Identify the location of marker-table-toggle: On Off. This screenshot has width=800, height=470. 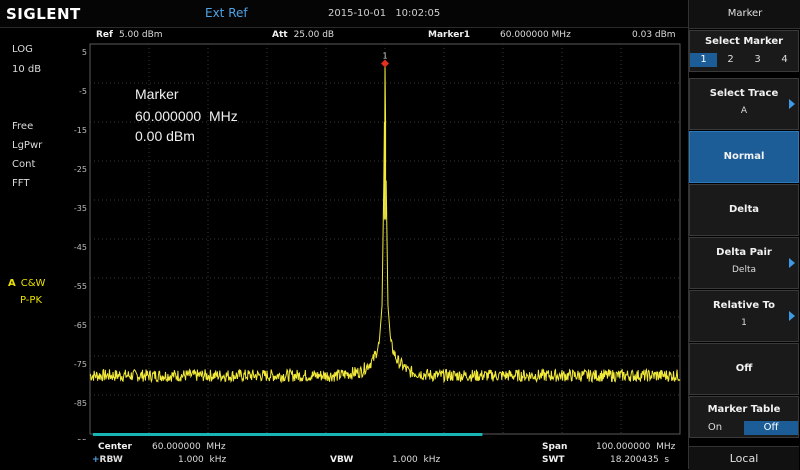
(745, 428).